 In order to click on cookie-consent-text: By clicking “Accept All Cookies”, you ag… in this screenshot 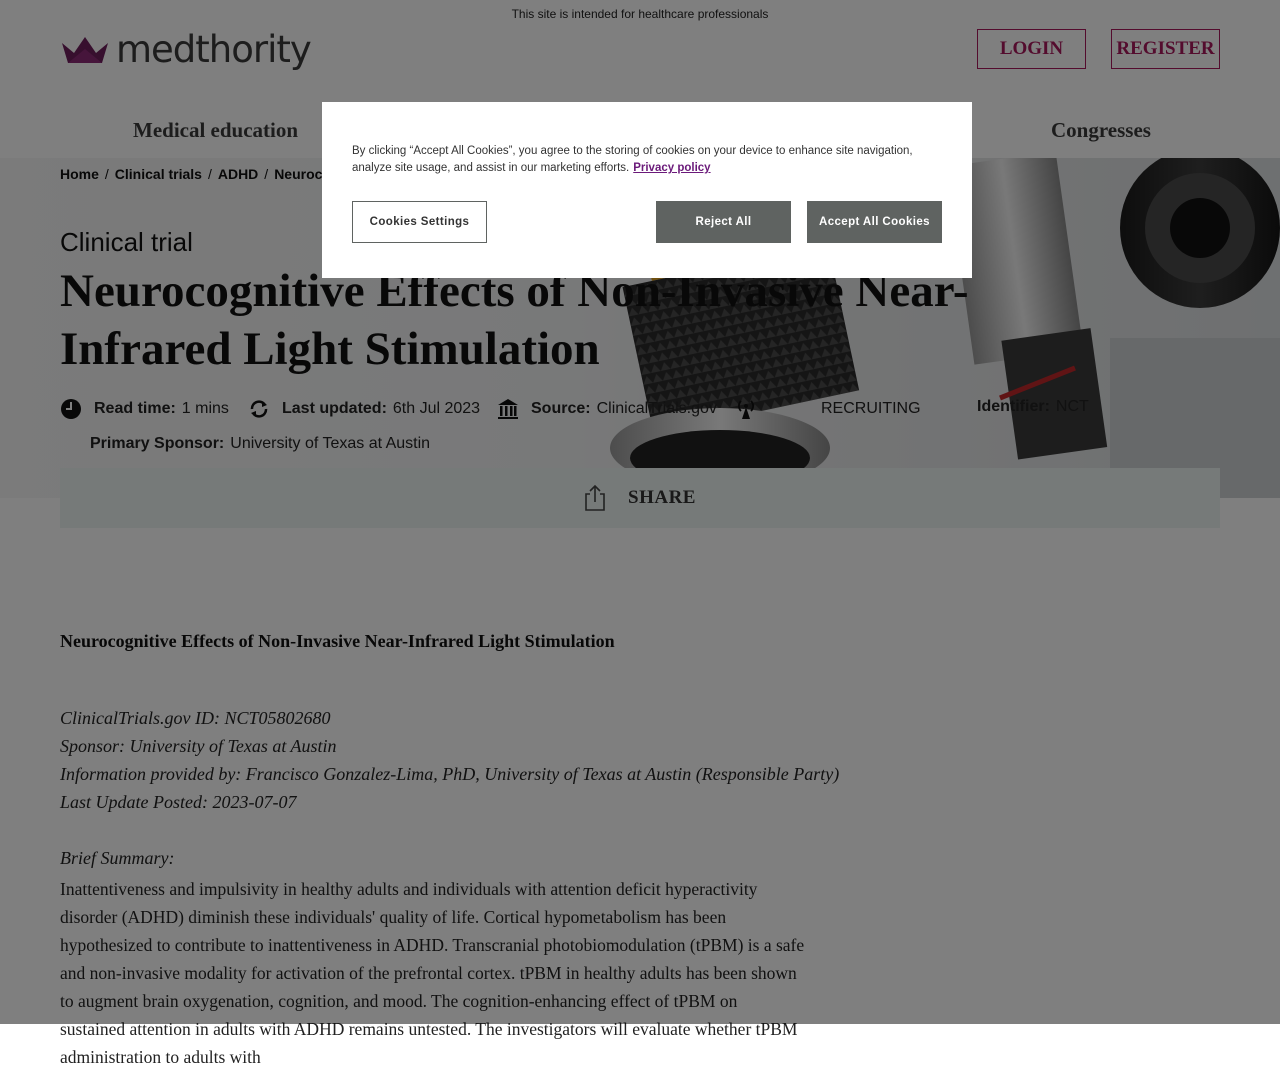, I will do `click(632, 159)`.